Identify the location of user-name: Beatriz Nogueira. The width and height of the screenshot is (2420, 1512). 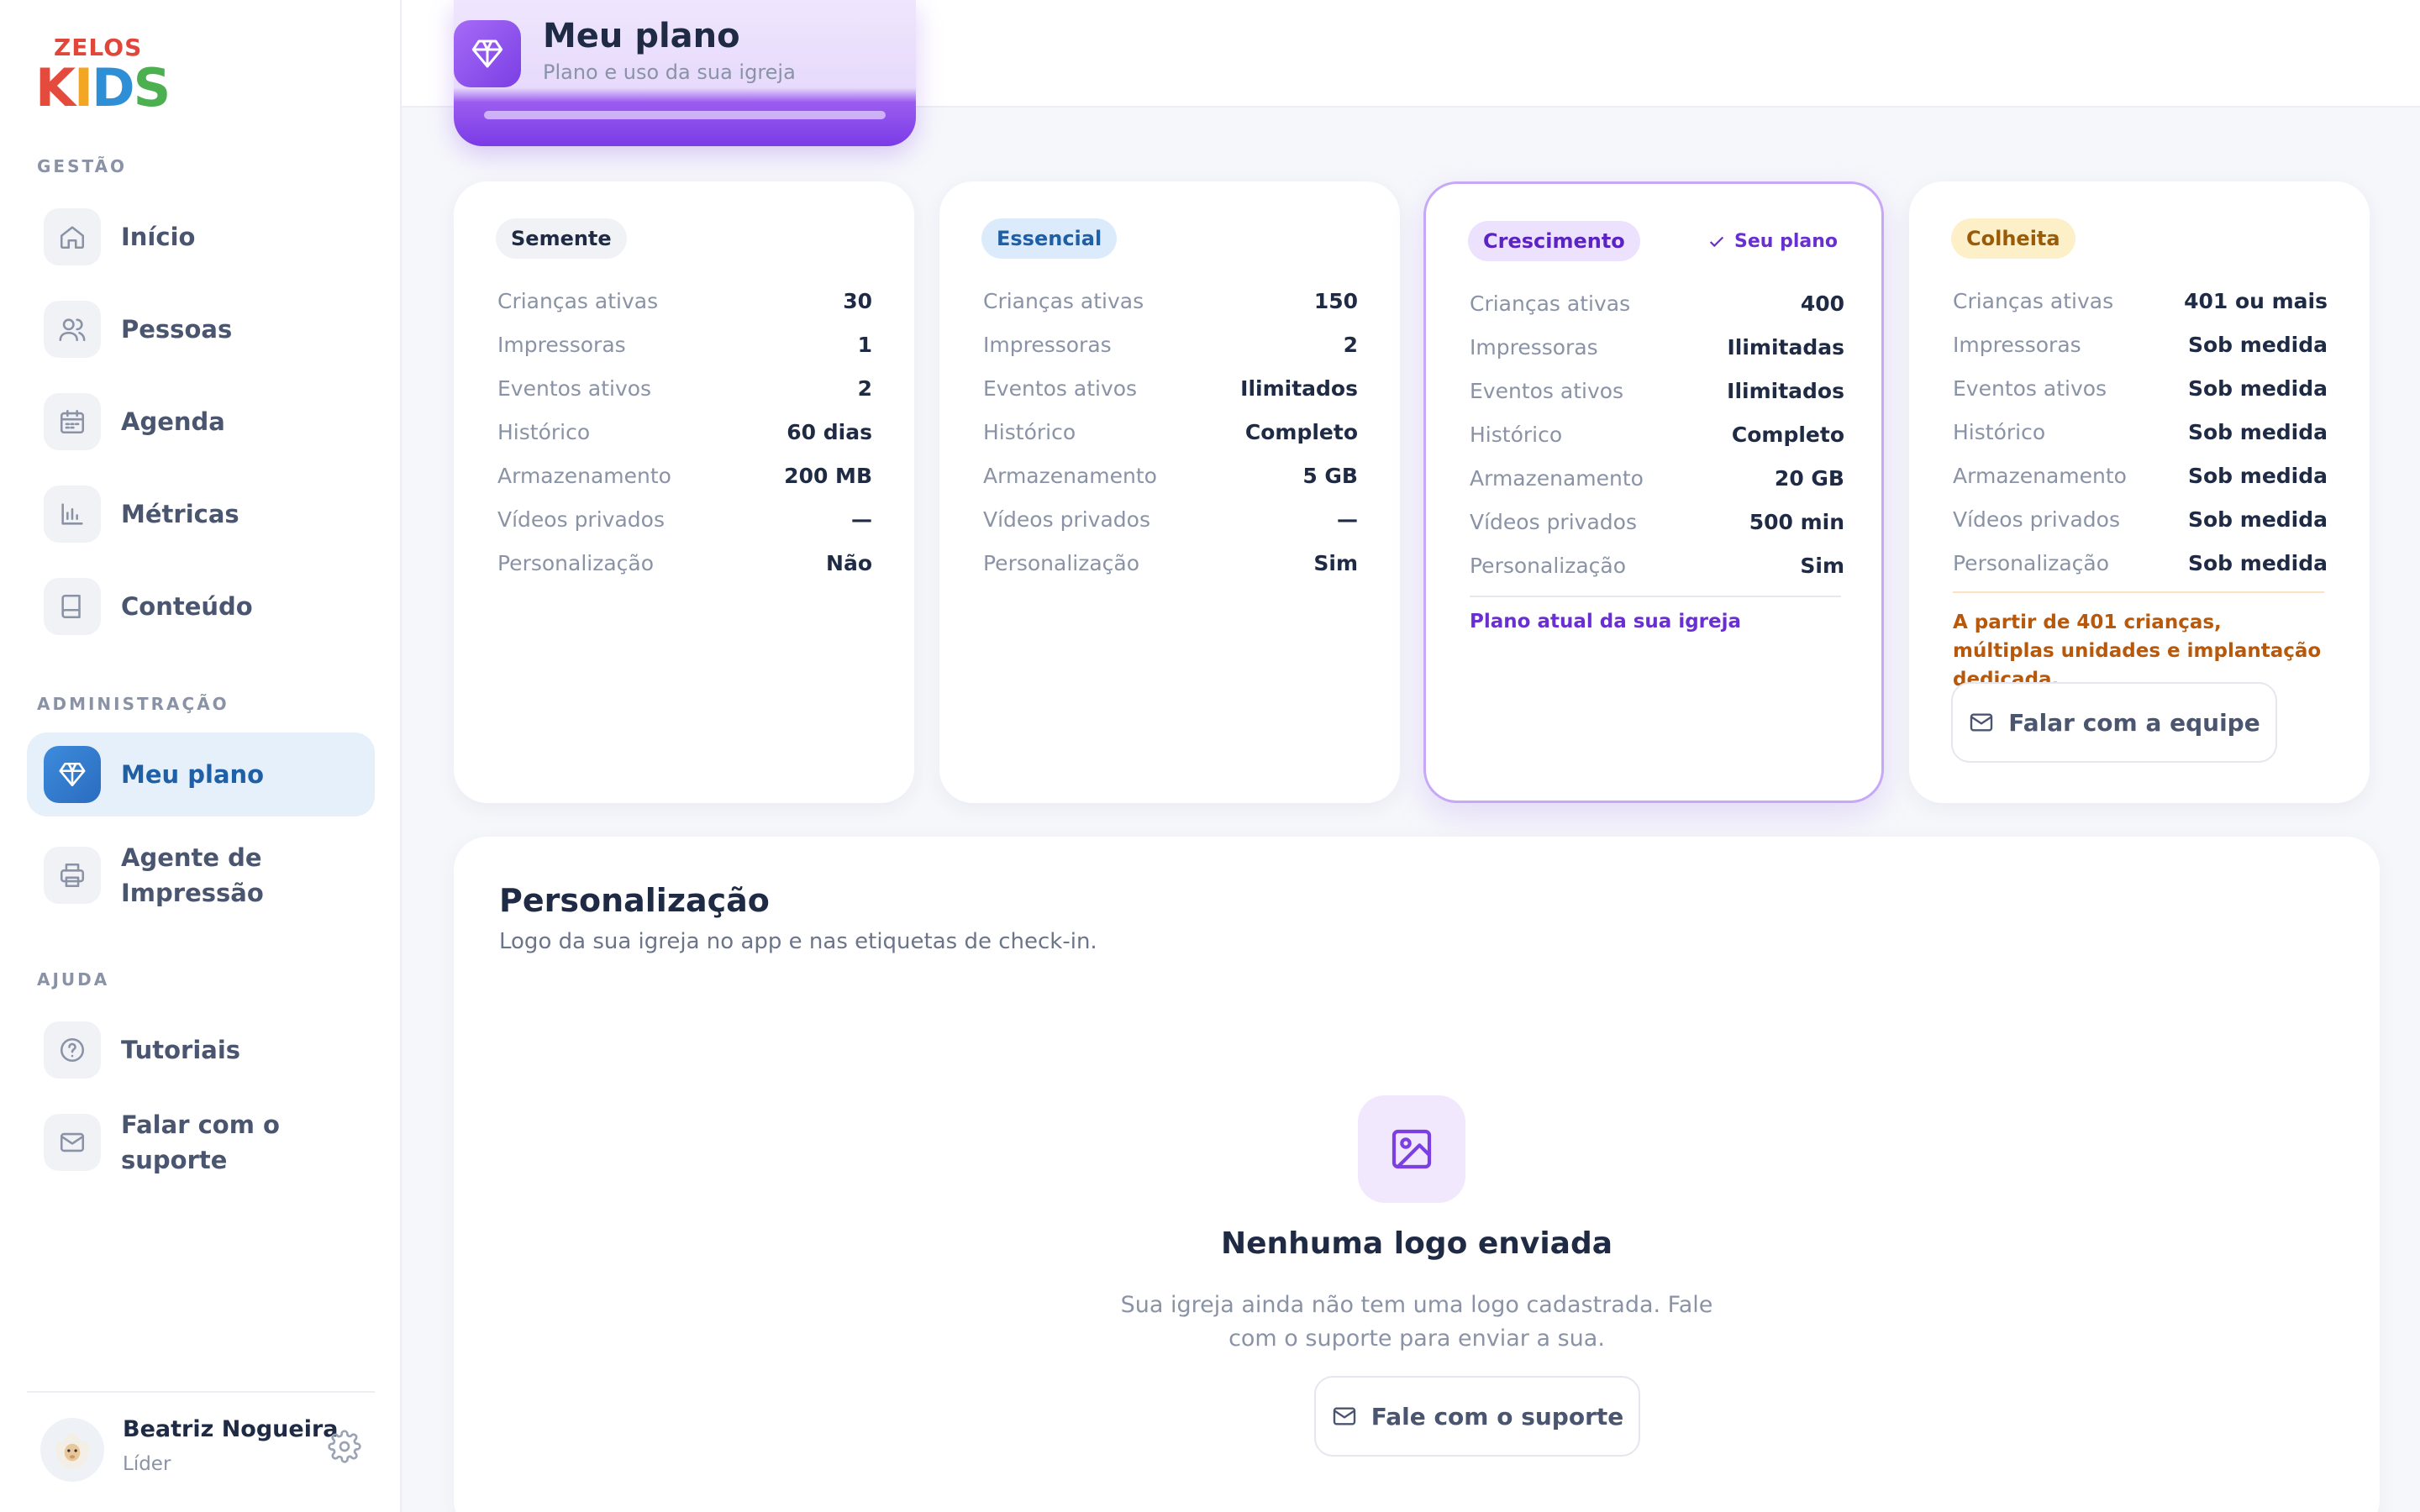
(231, 1429).